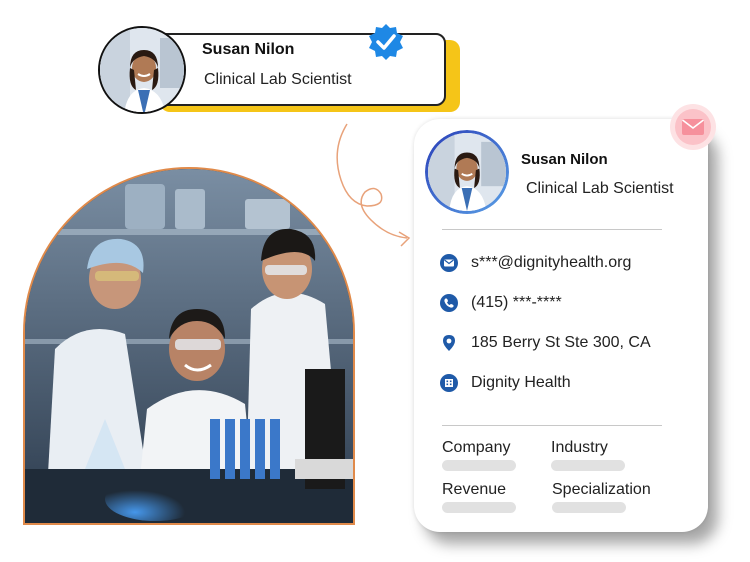 The height and width of the screenshot is (562, 750). What do you see at coordinates (589, 507) in the screenshot?
I see `specialization-placeholder-bar` at bounding box center [589, 507].